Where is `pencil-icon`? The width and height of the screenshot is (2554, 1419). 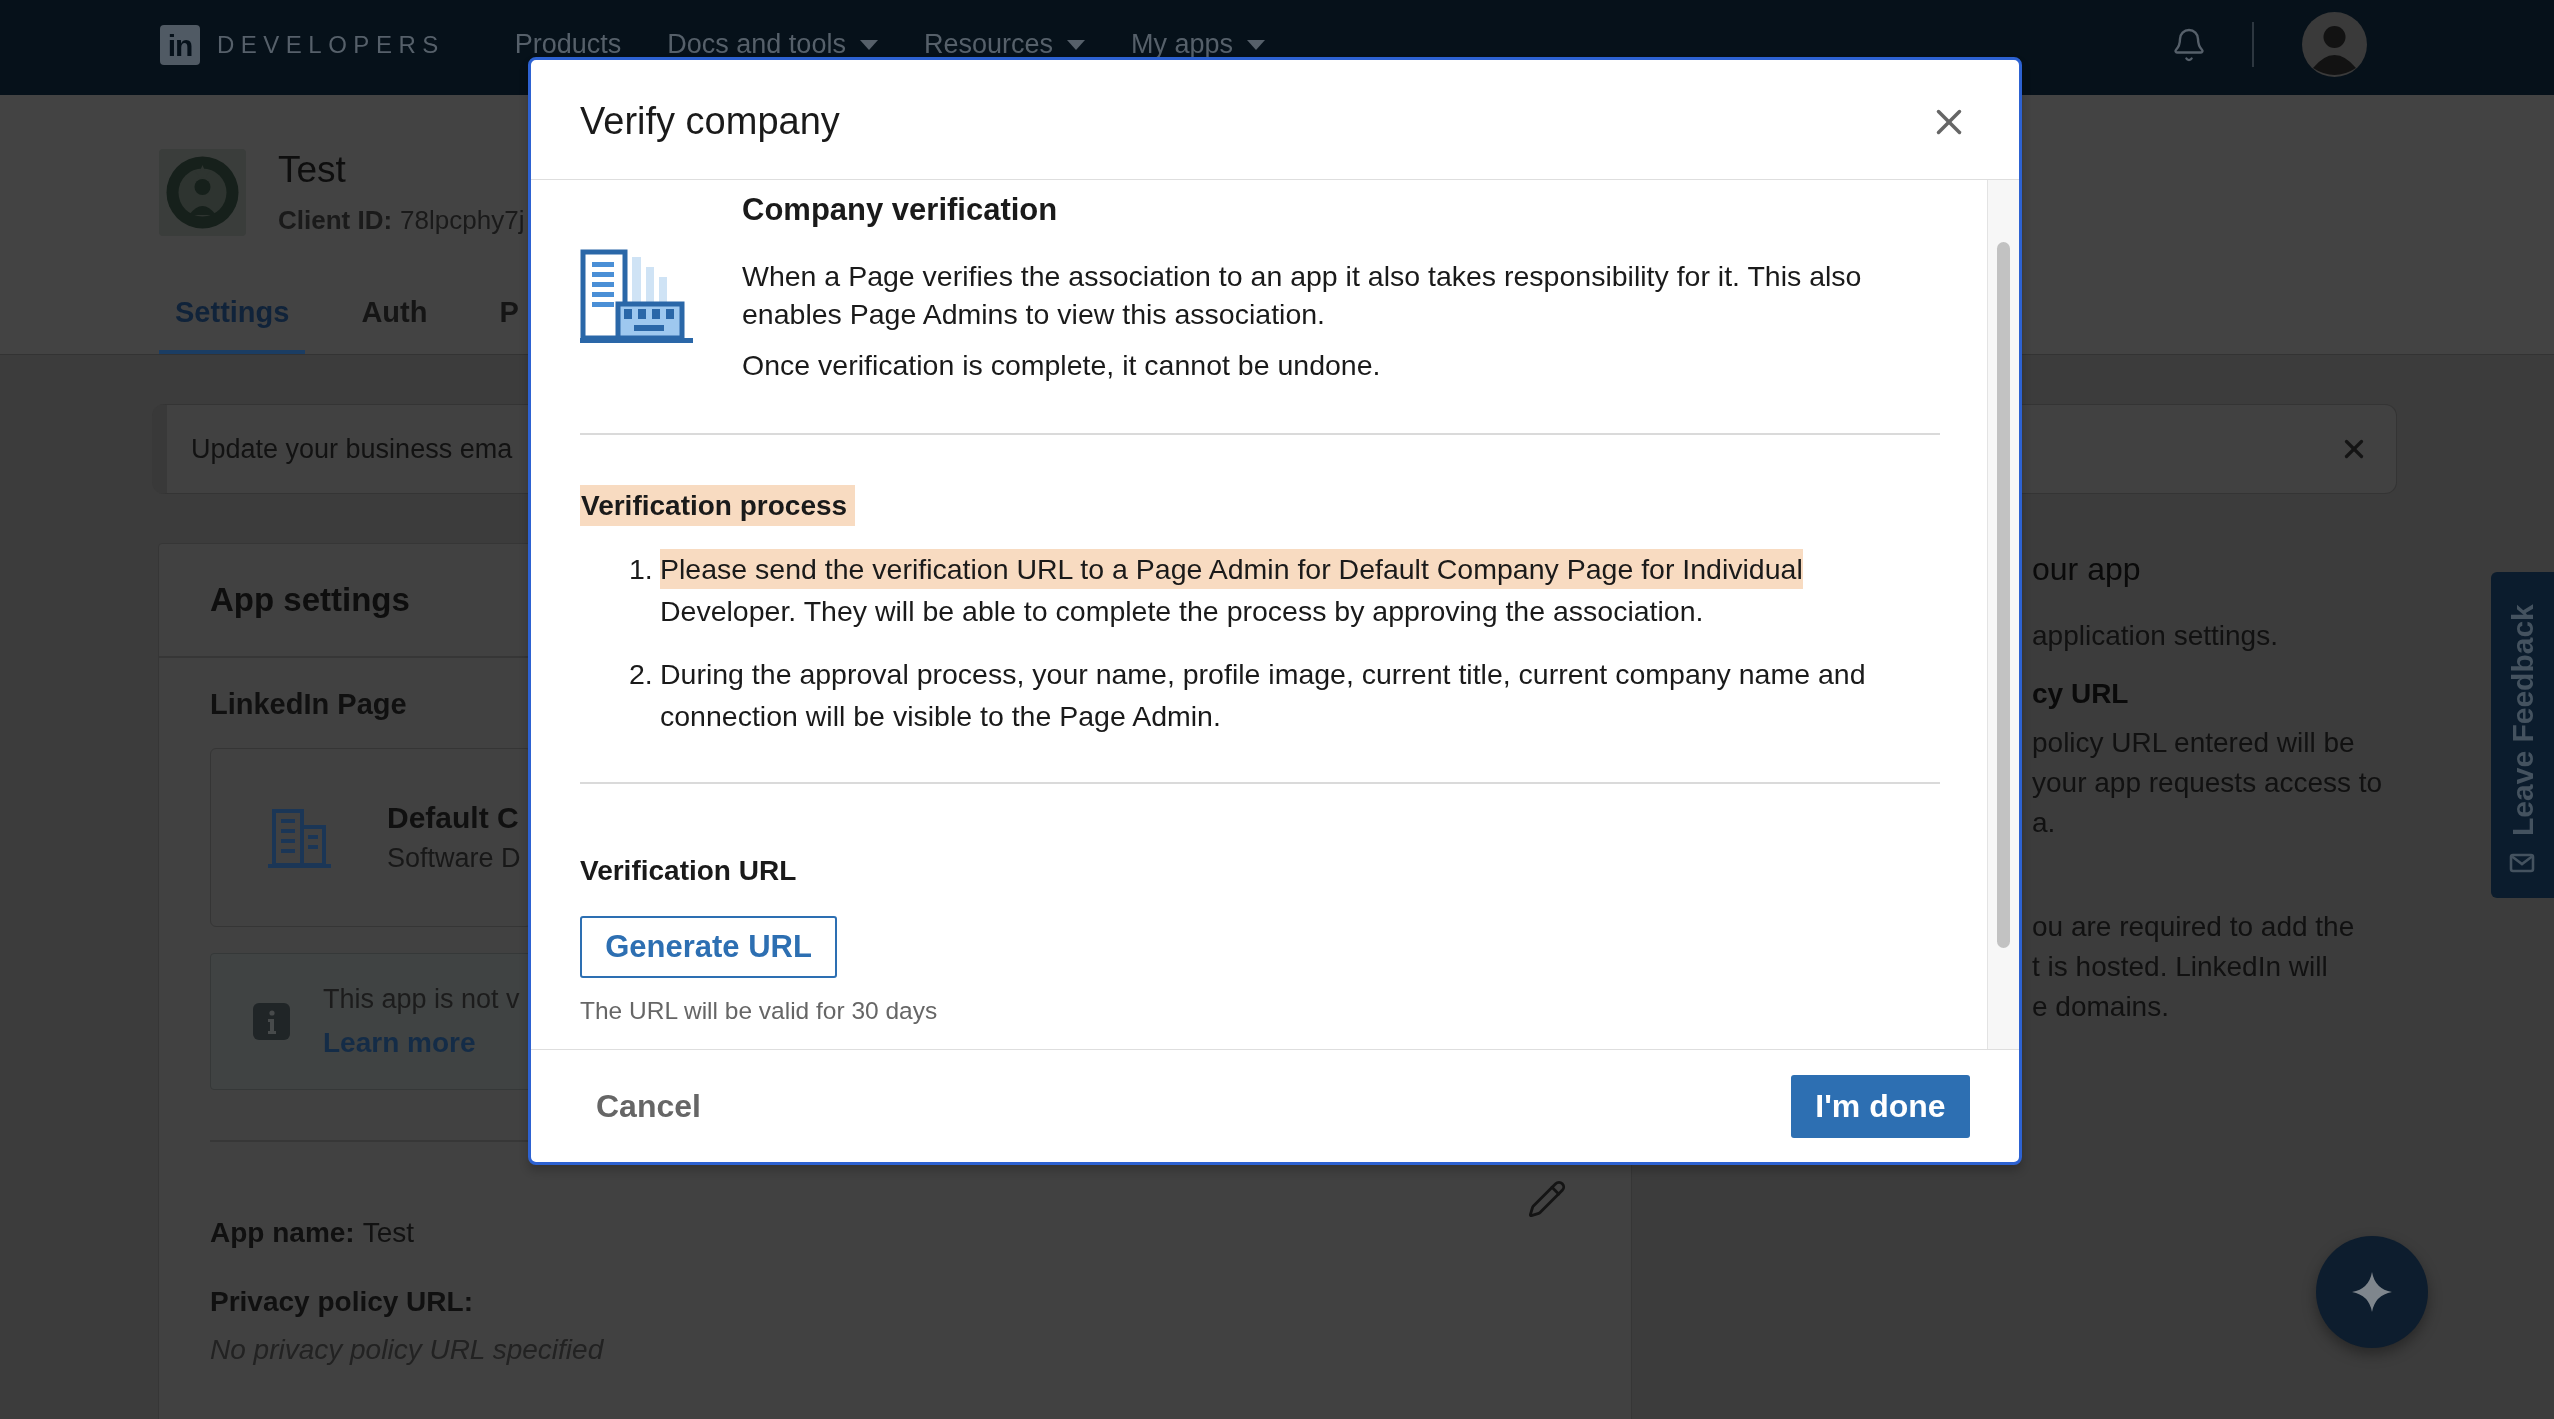
pencil-icon is located at coordinates (1547, 1199).